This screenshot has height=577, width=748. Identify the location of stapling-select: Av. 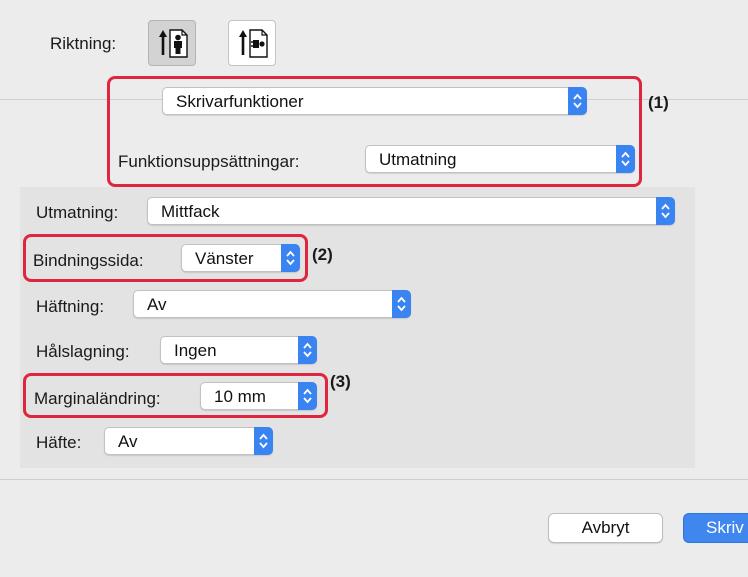
(272, 304).